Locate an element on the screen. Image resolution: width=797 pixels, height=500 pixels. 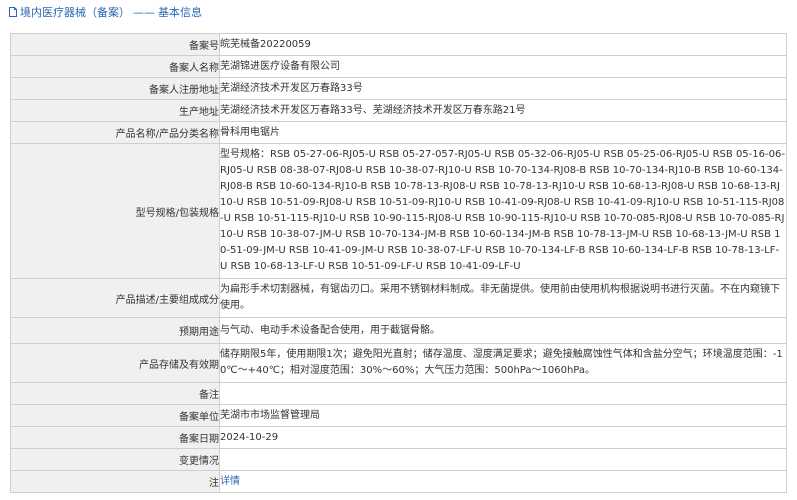
table-row-filer-address: 备案人注册地址 芜湖经济技术开发区万春路33号 is located at coordinates (398, 88).